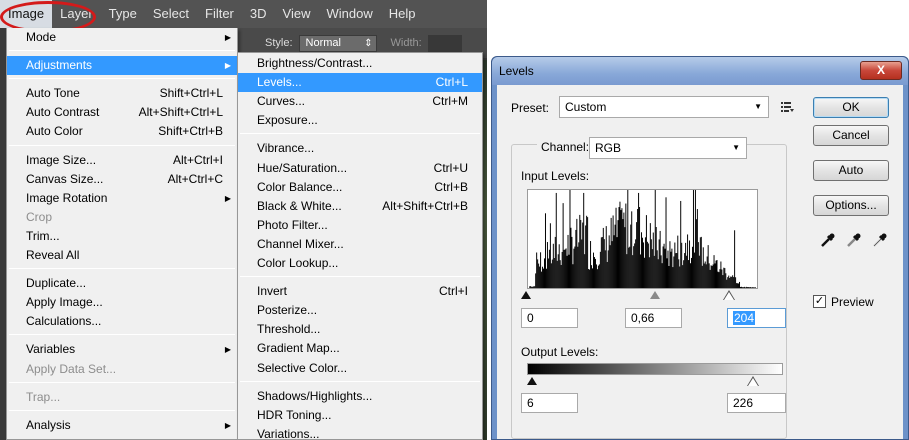 The height and width of the screenshot is (440, 909). I want to click on menu-item-image-size: Image Size... Alt+Ctrl+I, so click(122, 160).